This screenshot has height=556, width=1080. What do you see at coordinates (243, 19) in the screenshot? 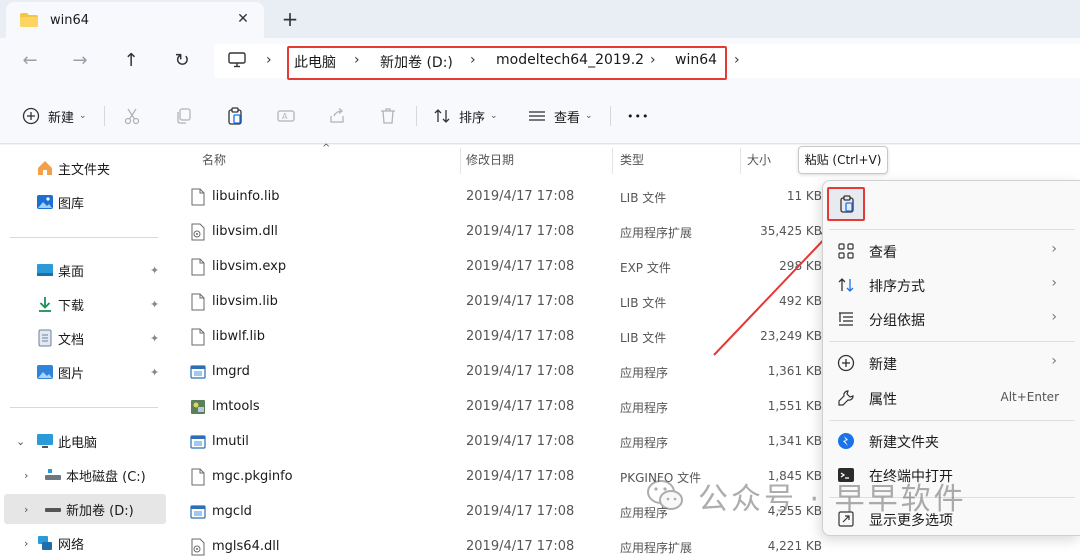
I see `close-tab-icon: ✕` at bounding box center [243, 19].